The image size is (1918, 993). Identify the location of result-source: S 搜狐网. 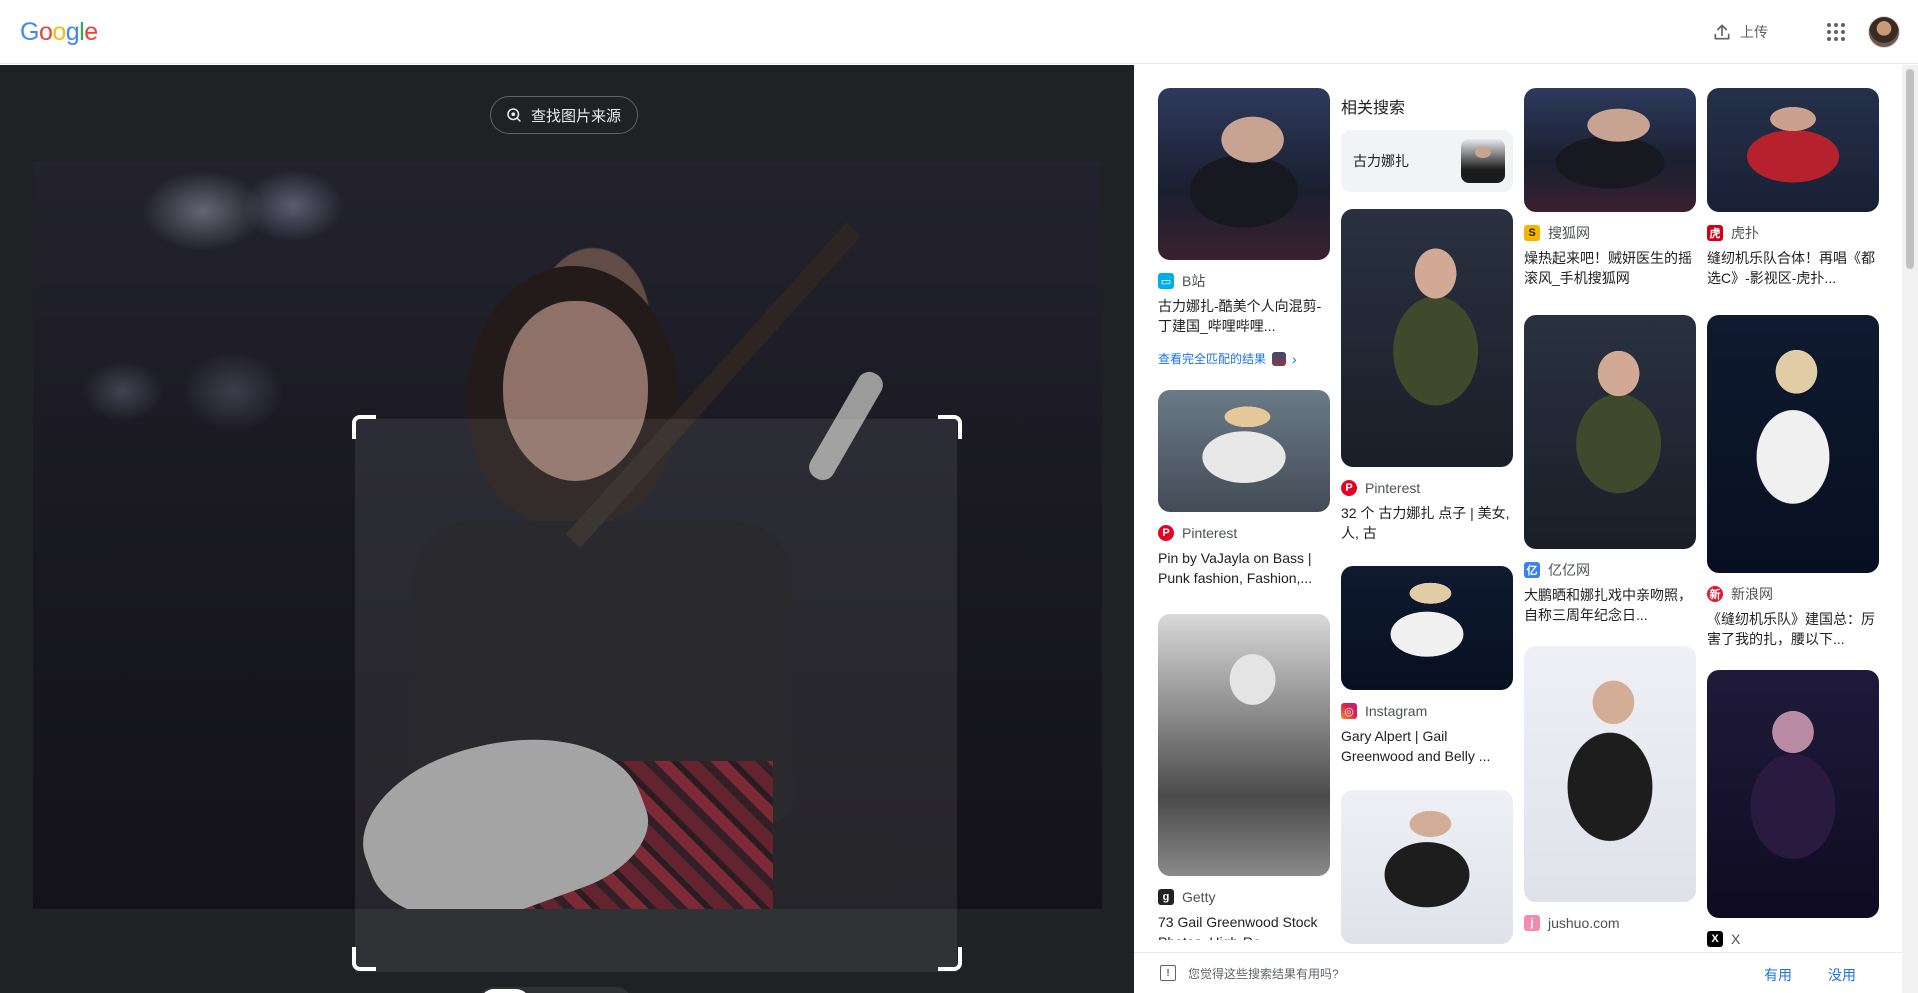
(1610, 233).